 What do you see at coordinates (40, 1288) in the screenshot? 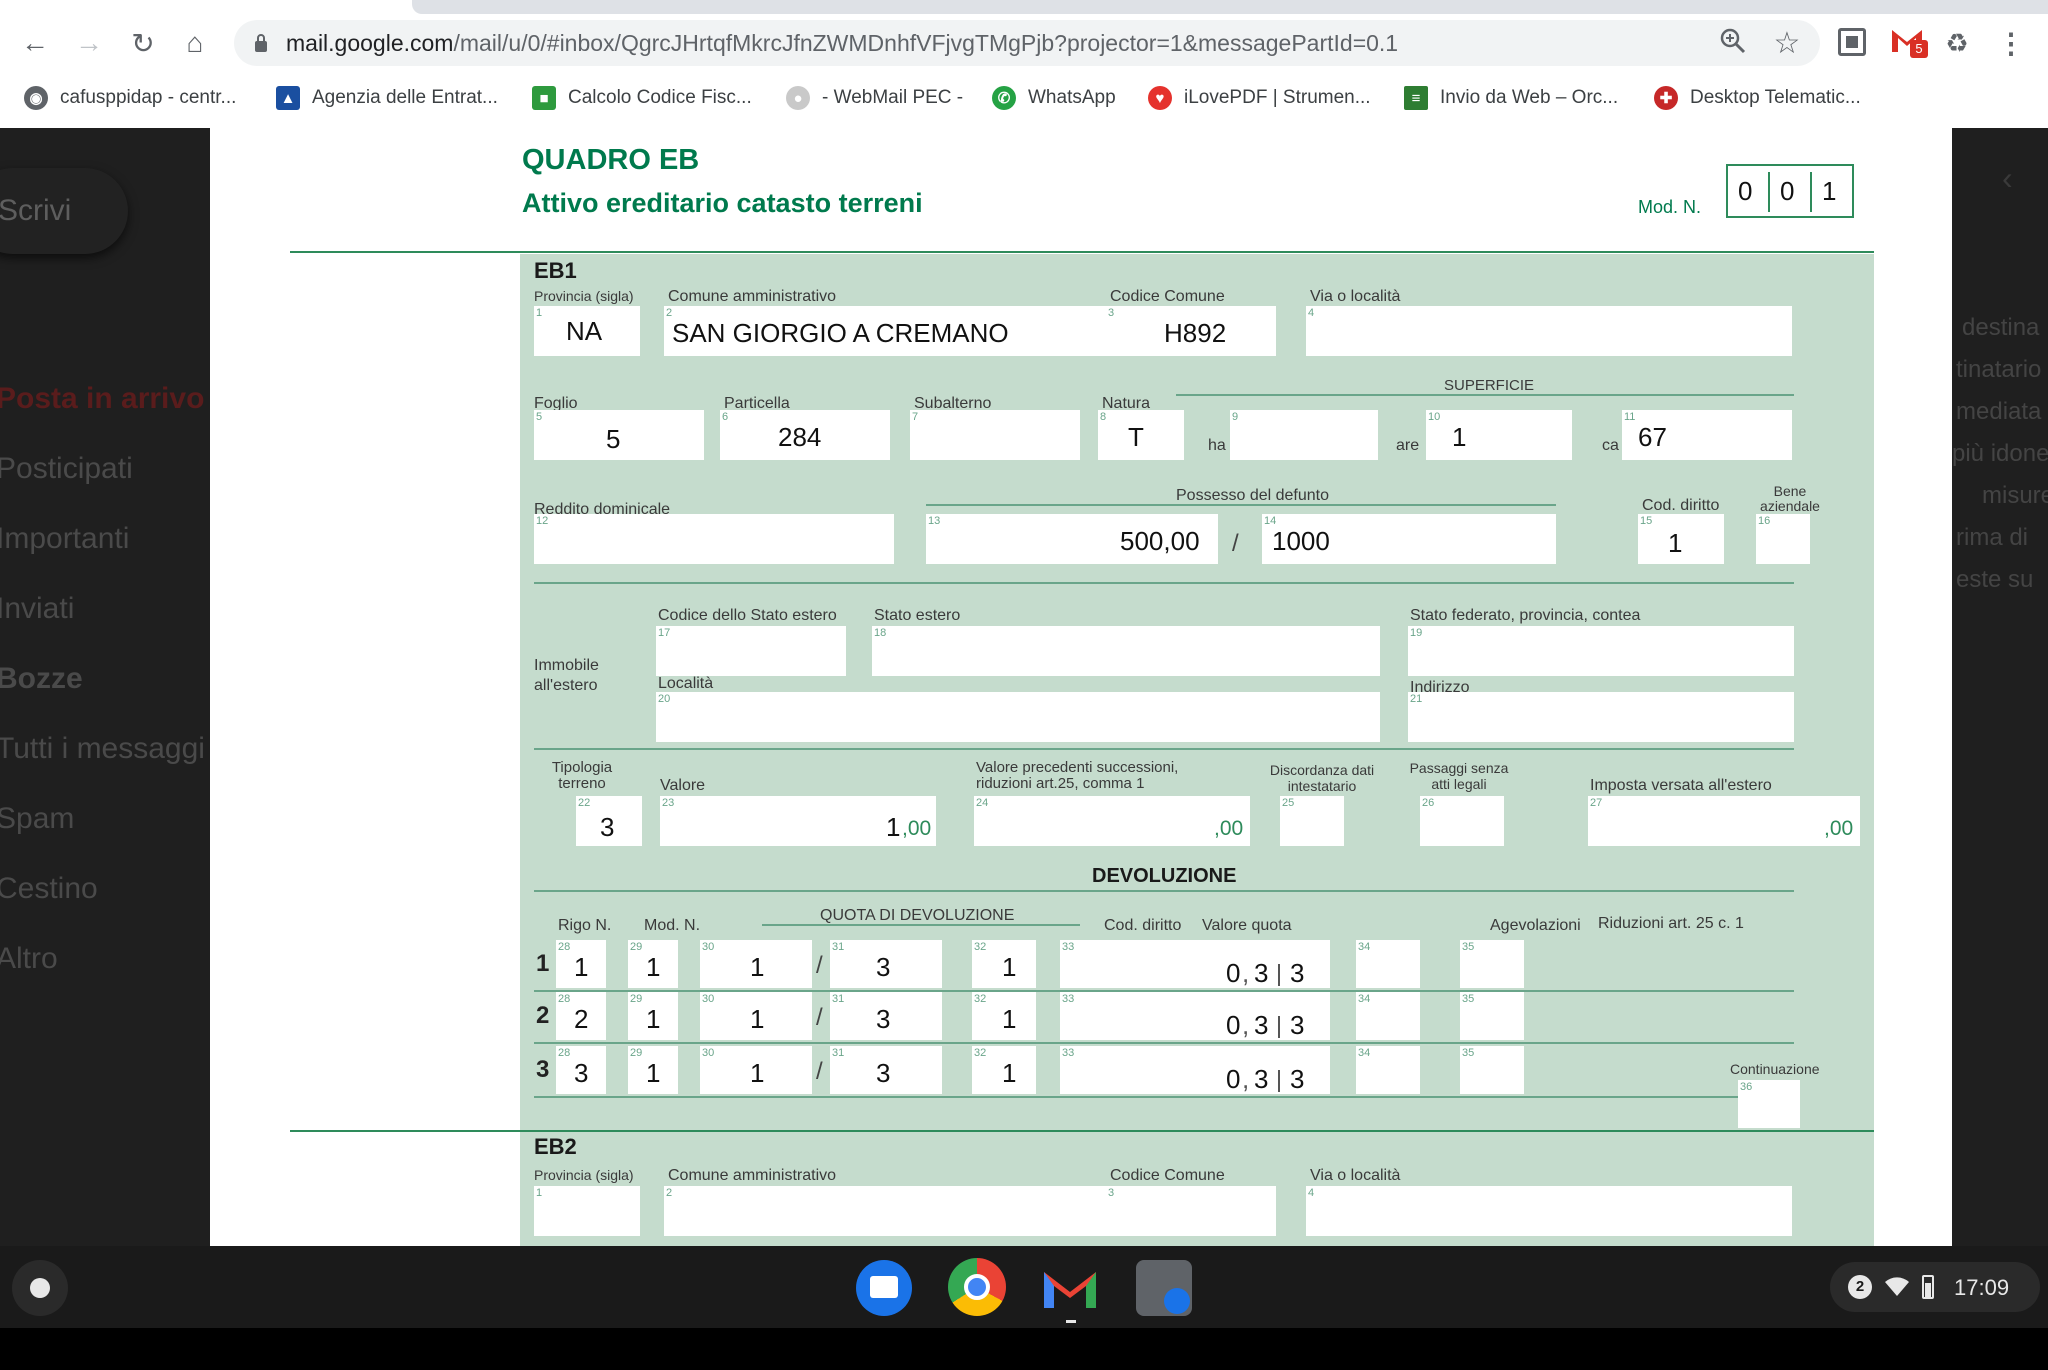
I see `launcher-button` at bounding box center [40, 1288].